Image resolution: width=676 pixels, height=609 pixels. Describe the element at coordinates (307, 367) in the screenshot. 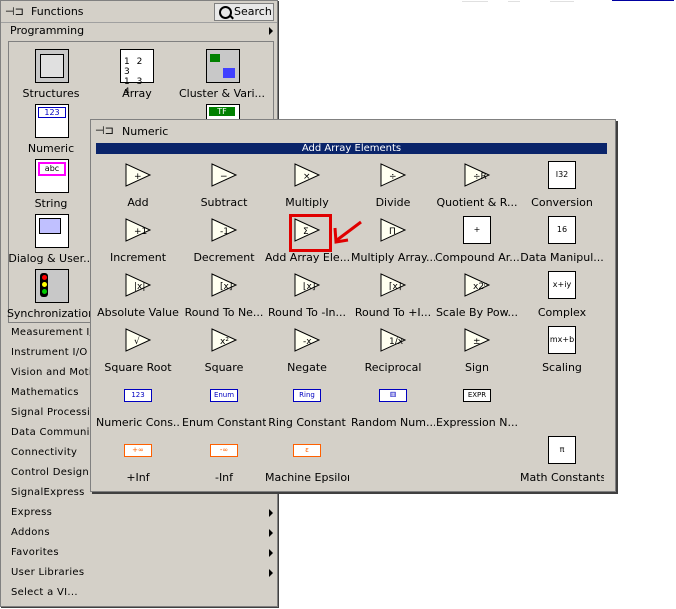

I see `numeric-item-label: Negate` at that location.